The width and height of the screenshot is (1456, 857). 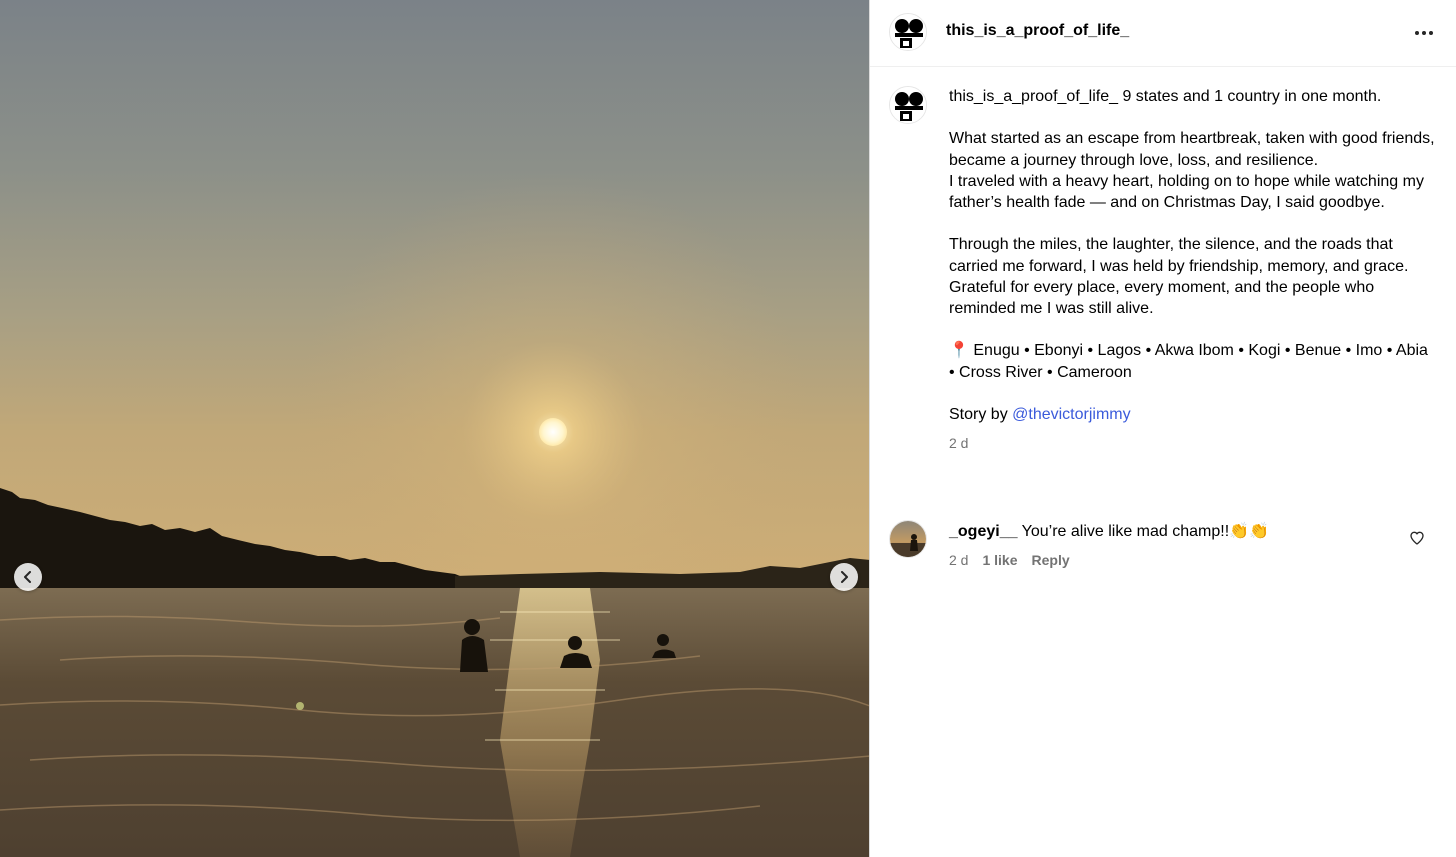 I want to click on caption-credit: Story by @thevictorjimmy, so click(x=1192, y=414).